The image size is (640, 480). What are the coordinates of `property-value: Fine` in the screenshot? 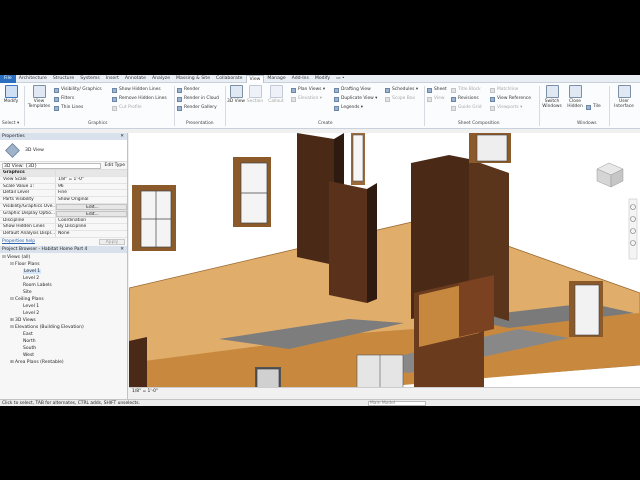 It's located at (91, 193).